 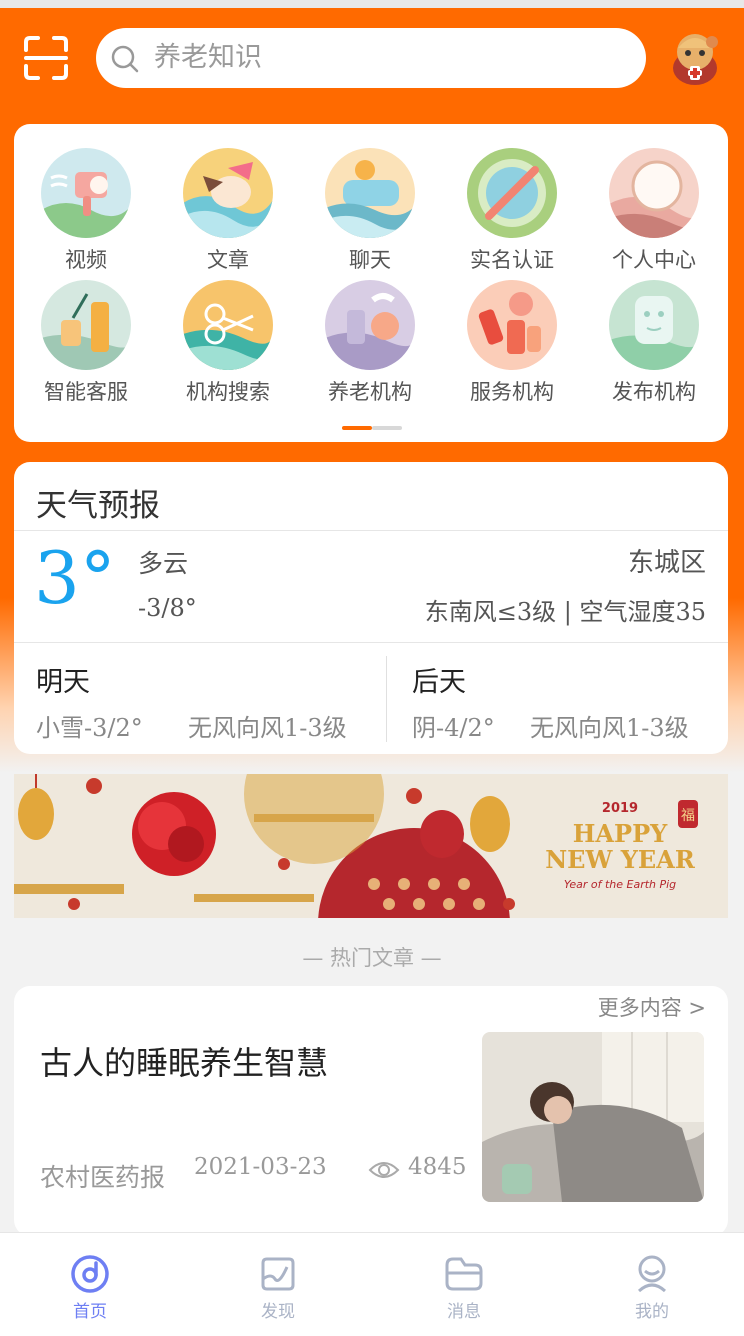 I want to click on grid-label-profile: 个人中心, so click(x=654, y=260).